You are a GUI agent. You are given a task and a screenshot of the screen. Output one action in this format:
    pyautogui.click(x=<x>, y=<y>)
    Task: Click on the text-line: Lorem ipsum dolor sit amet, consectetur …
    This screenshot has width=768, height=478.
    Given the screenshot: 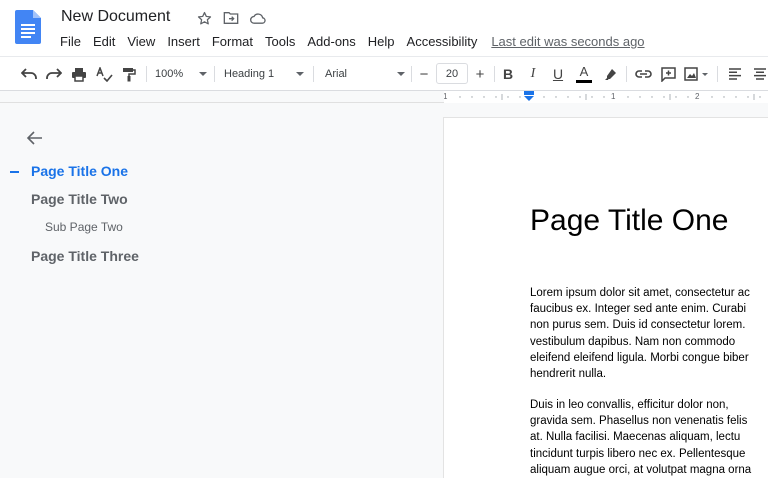 What is the action you would take?
    pyautogui.click(x=640, y=293)
    